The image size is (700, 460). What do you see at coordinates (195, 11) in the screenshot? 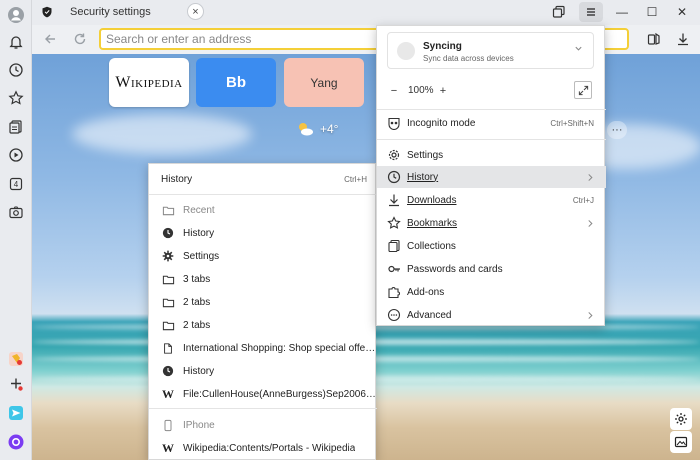
I see `tab-close-button: ×` at bounding box center [195, 11].